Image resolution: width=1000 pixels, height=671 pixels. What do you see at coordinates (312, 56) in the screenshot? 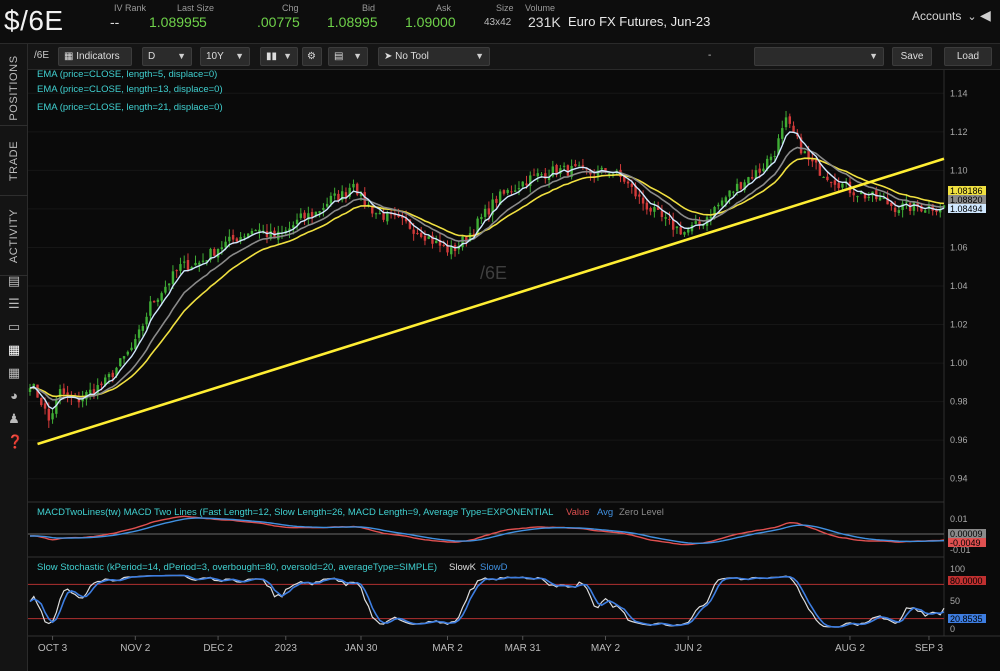
I see `settings-button: ⚙` at bounding box center [312, 56].